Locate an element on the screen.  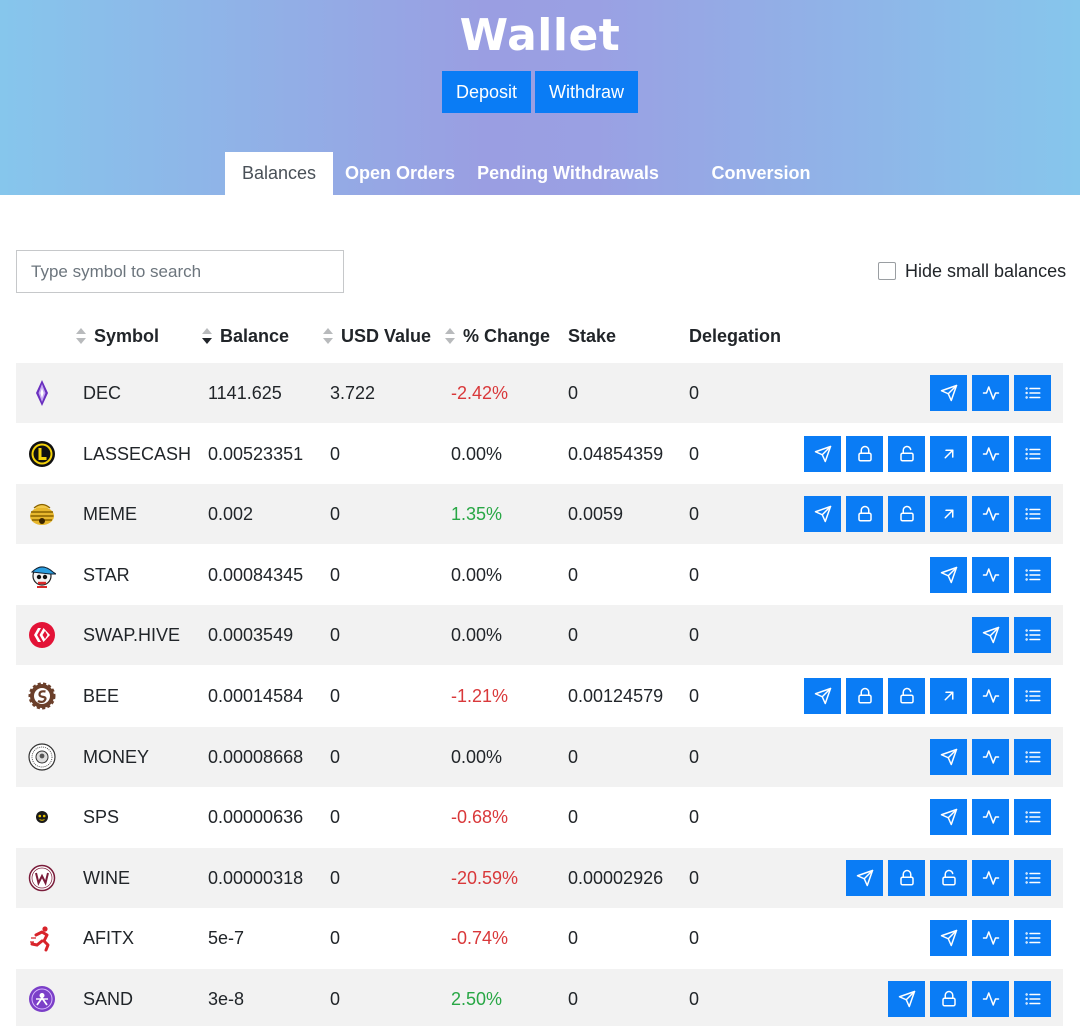
sort-descending-icon is located at coordinates (207, 336).